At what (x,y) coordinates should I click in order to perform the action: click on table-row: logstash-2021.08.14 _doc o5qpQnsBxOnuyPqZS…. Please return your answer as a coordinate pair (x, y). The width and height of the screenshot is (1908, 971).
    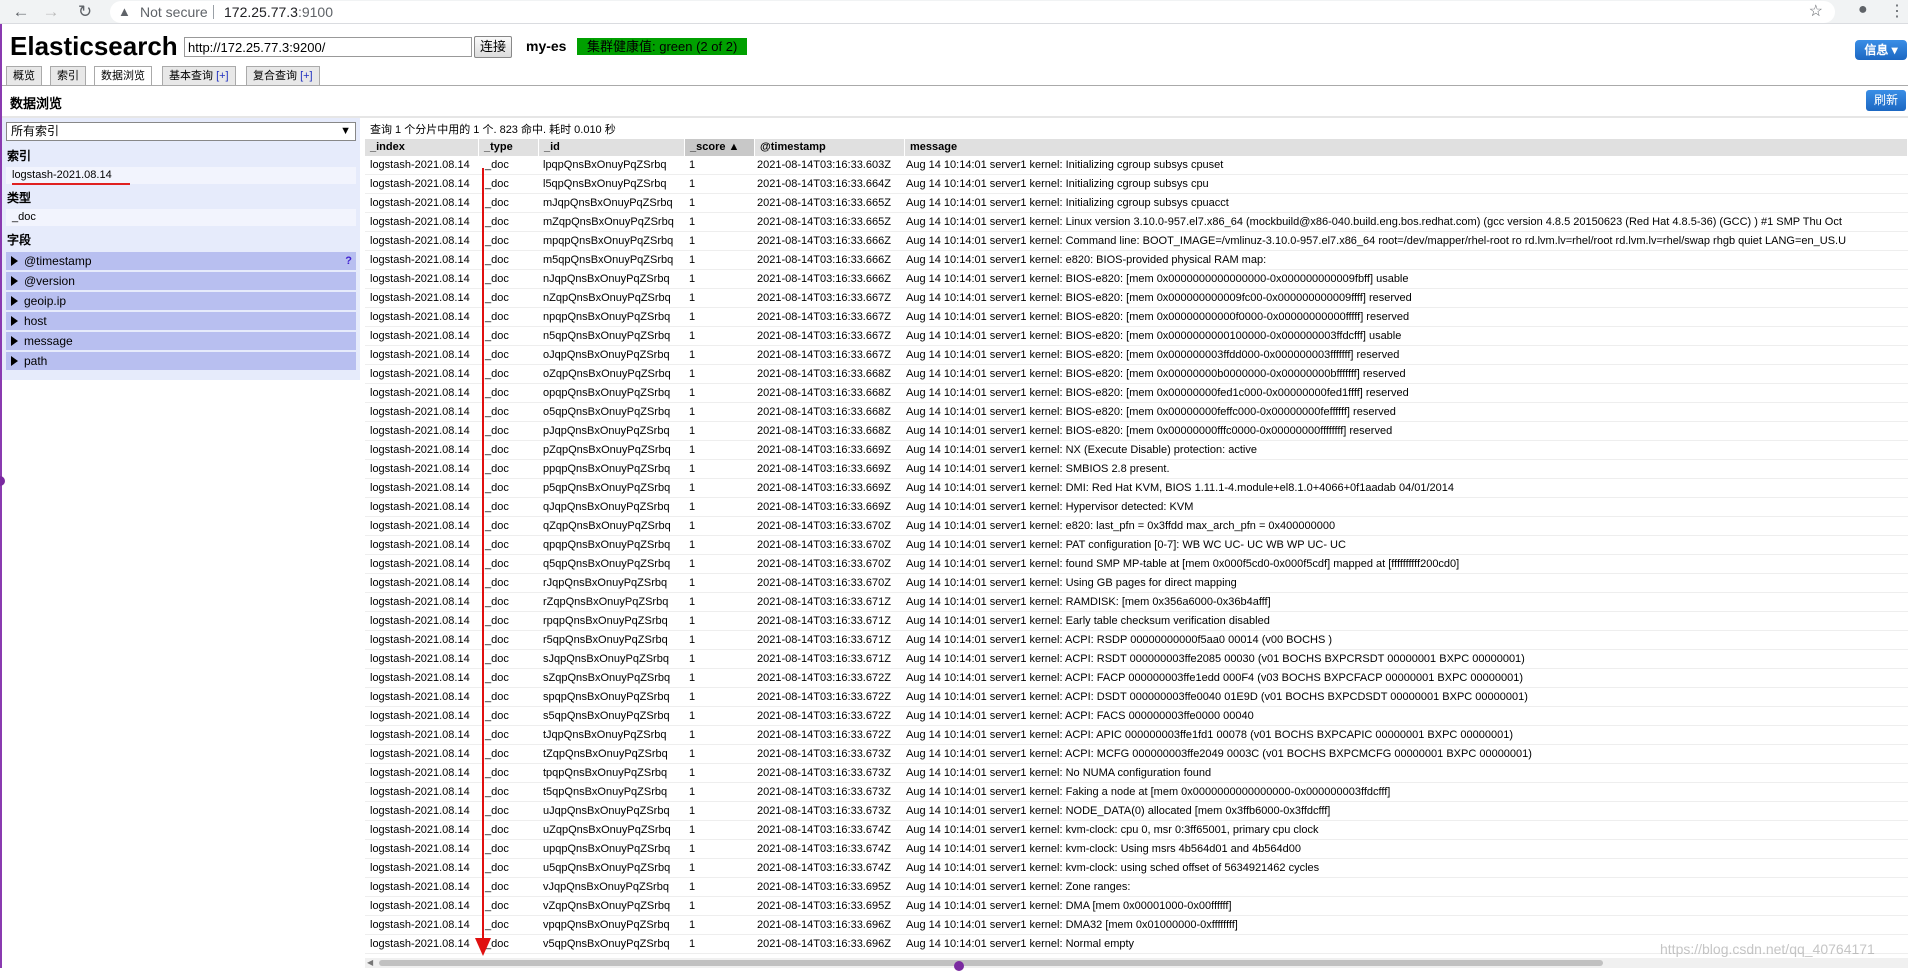
    Looking at the image, I should click on (1136, 412).